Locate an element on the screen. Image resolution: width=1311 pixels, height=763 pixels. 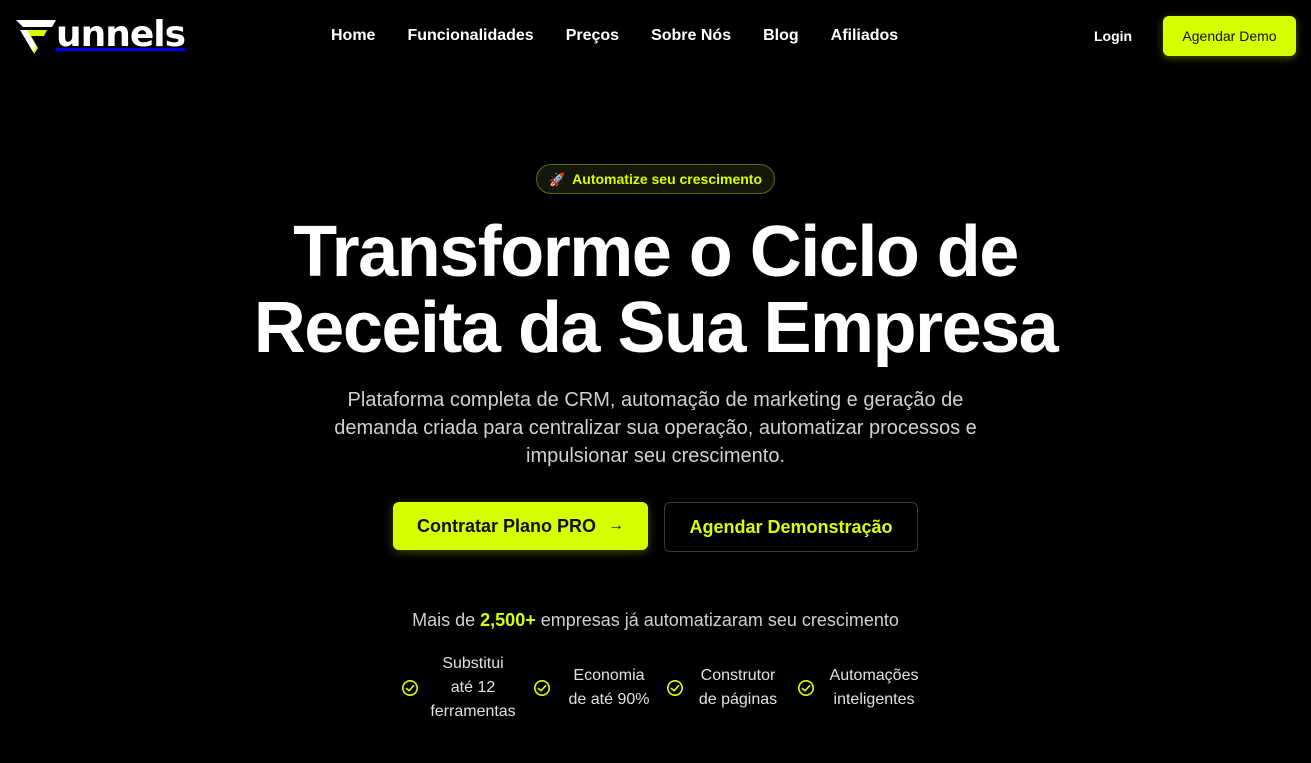
feature-item: Economia de até 90% is located at coordinates (596, 688).